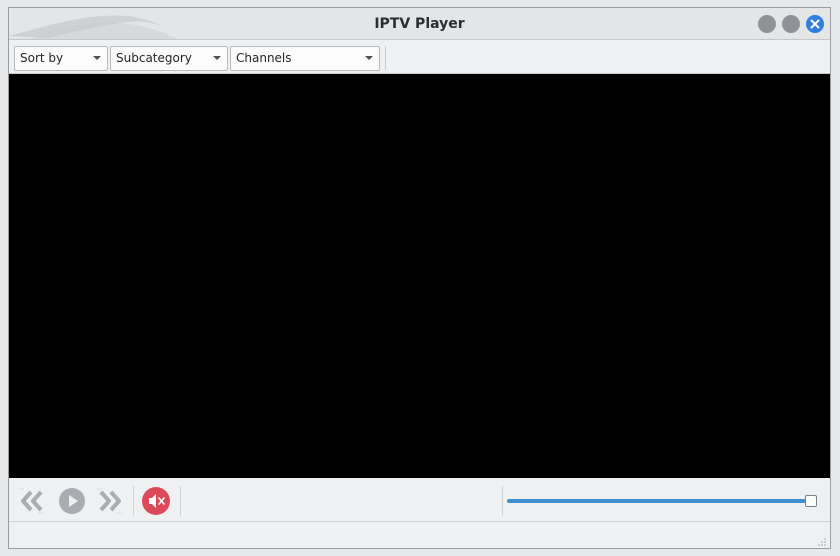 The width and height of the screenshot is (840, 556). What do you see at coordinates (42, 58) in the screenshot?
I see `sort-by-label: Sort by` at bounding box center [42, 58].